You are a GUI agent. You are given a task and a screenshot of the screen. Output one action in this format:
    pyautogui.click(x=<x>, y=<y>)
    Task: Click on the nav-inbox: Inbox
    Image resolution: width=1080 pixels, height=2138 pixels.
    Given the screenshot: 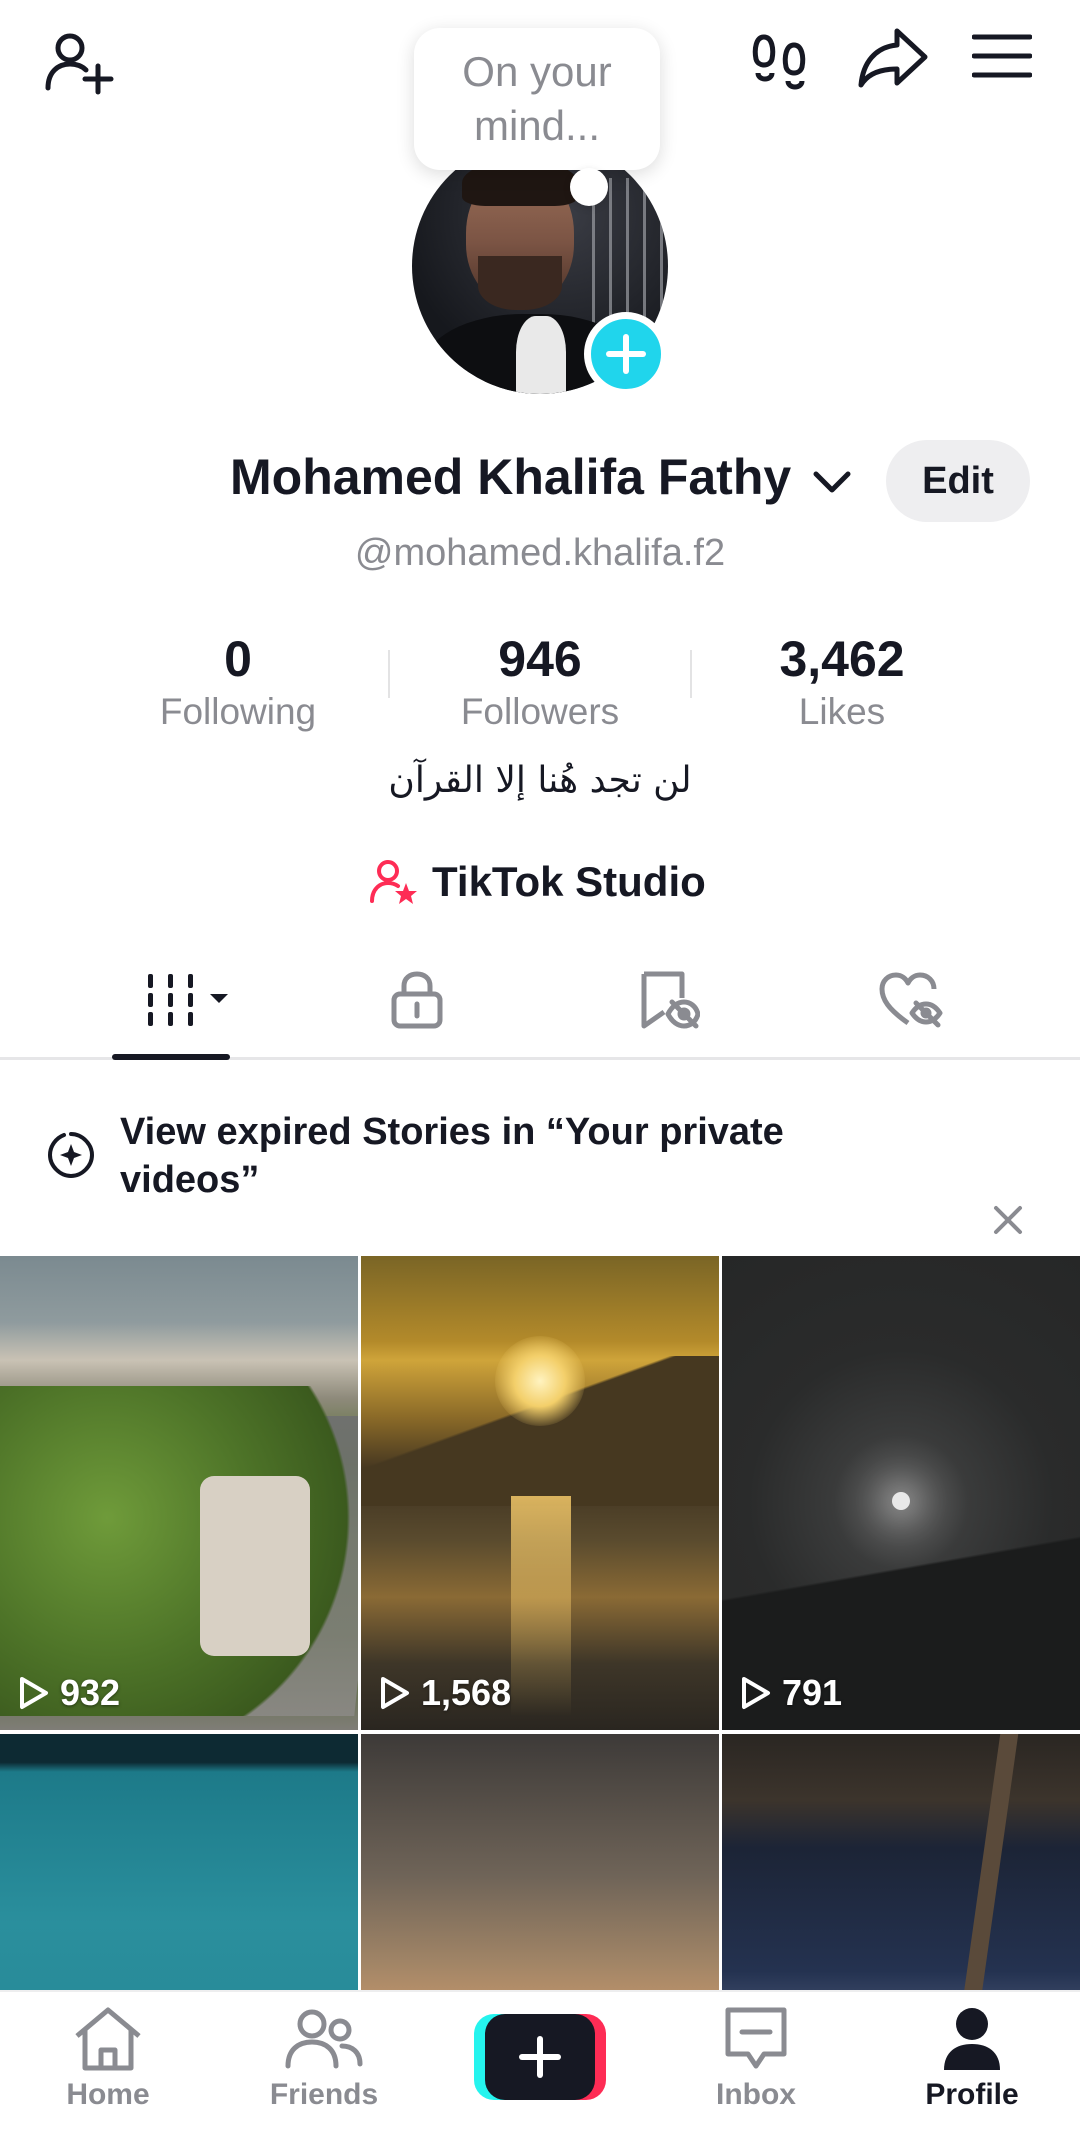 What is the action you would take?
    pyautogui.click(x=756, y=2066)
    